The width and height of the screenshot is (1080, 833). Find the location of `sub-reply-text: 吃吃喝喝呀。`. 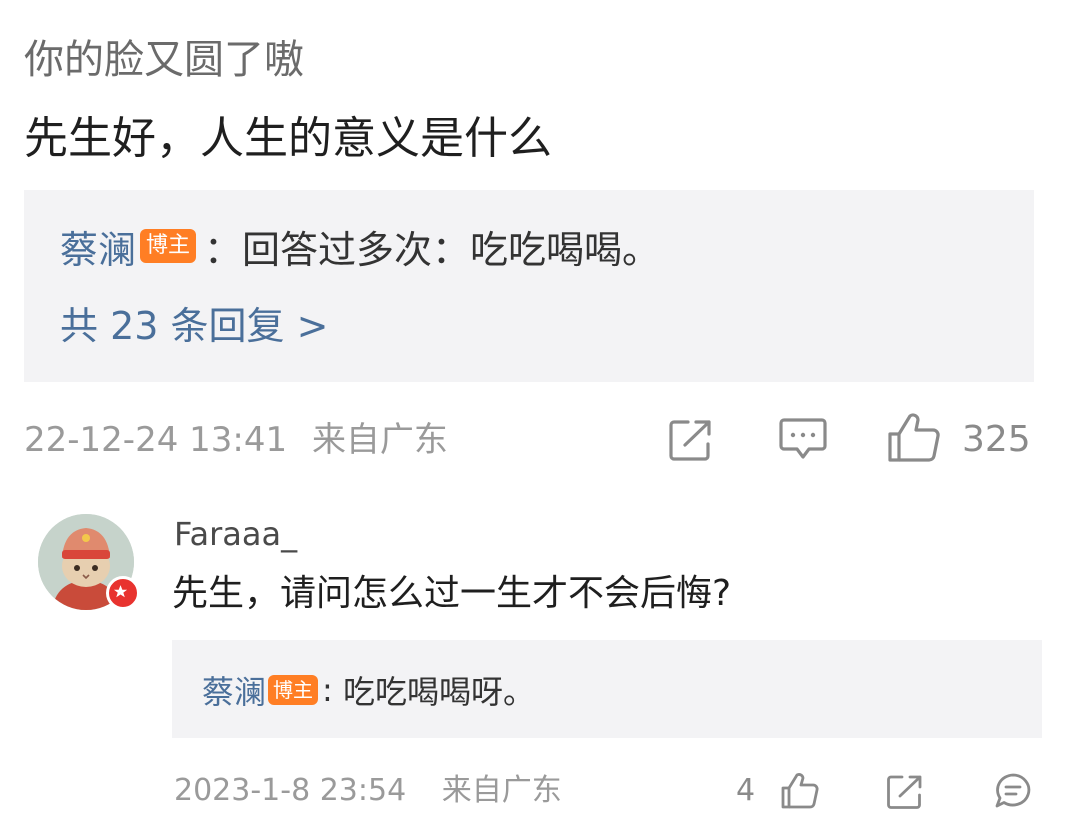

sub-reply-text: 吃吃喝喝呀。 is located at coordinates (433, 692).